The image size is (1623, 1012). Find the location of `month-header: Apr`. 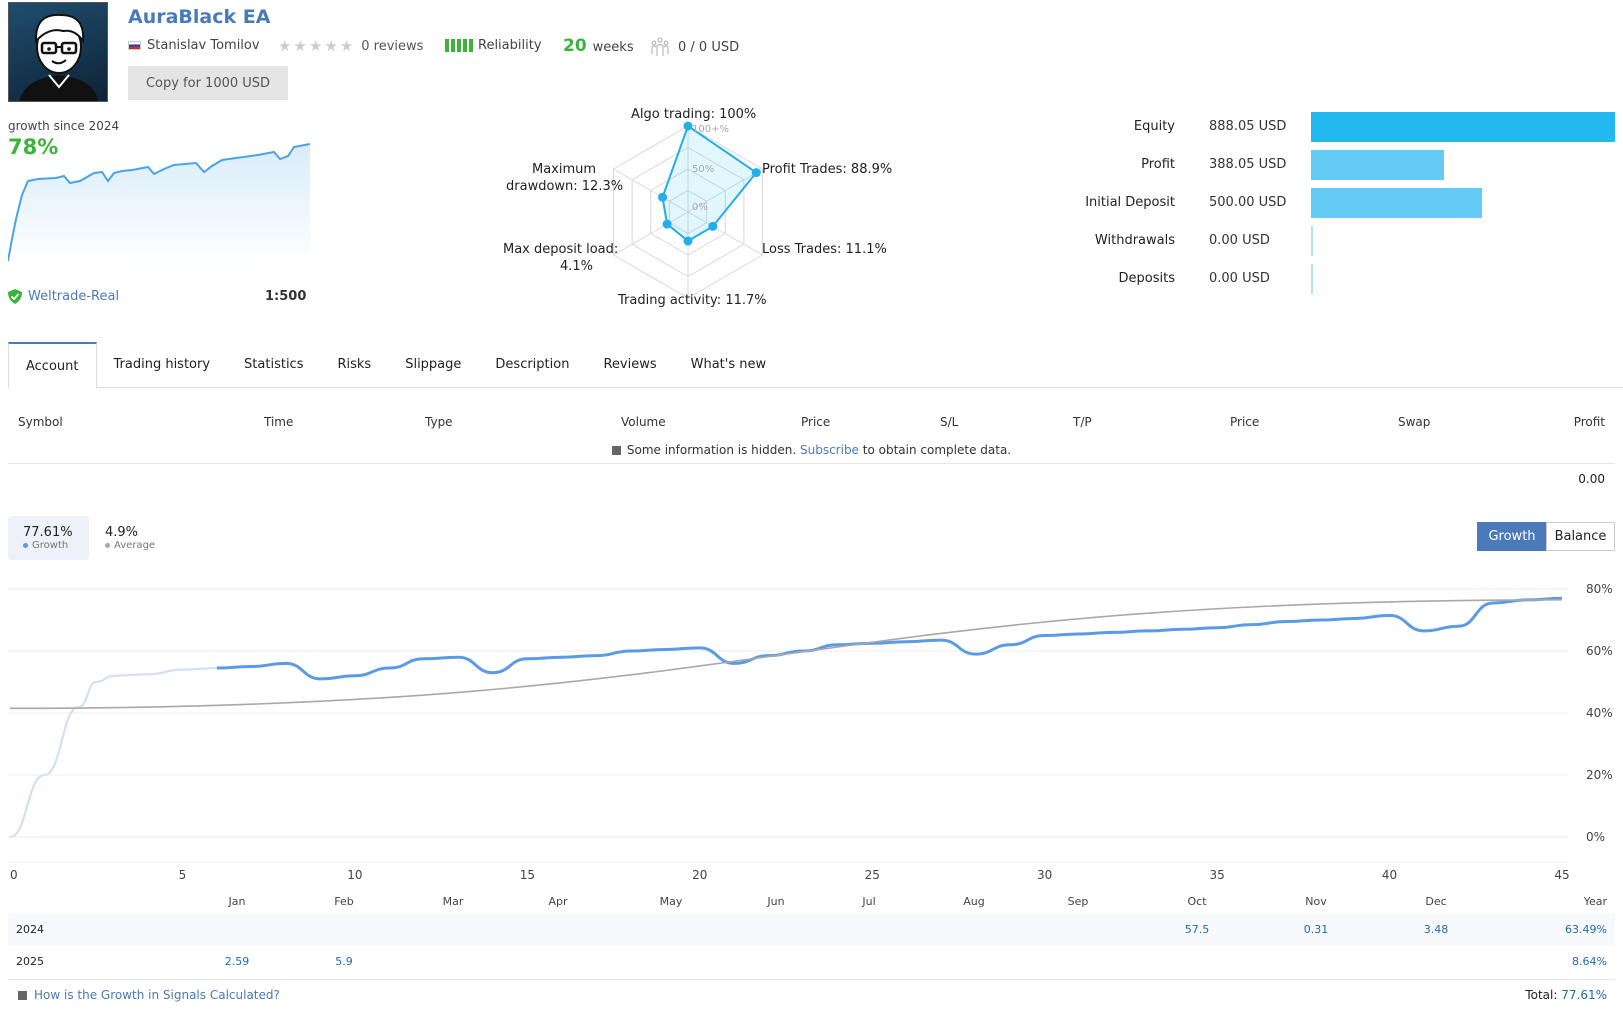

month-header: Apr is located at coordinates (558, 901).